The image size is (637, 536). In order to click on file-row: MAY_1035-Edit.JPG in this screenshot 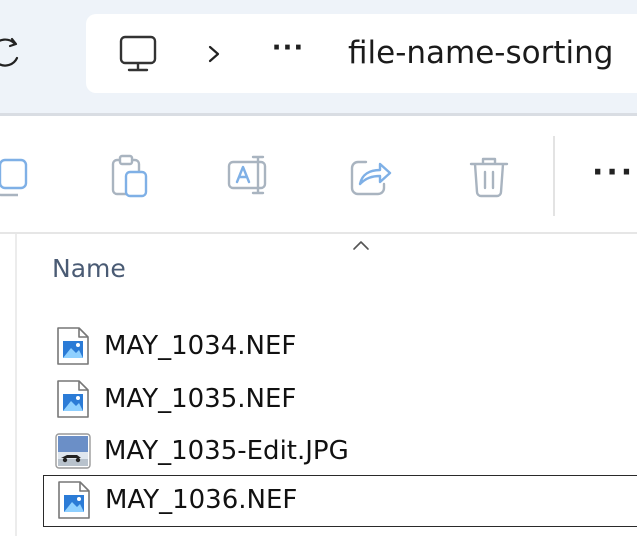, I will do `click(340, 451)`.